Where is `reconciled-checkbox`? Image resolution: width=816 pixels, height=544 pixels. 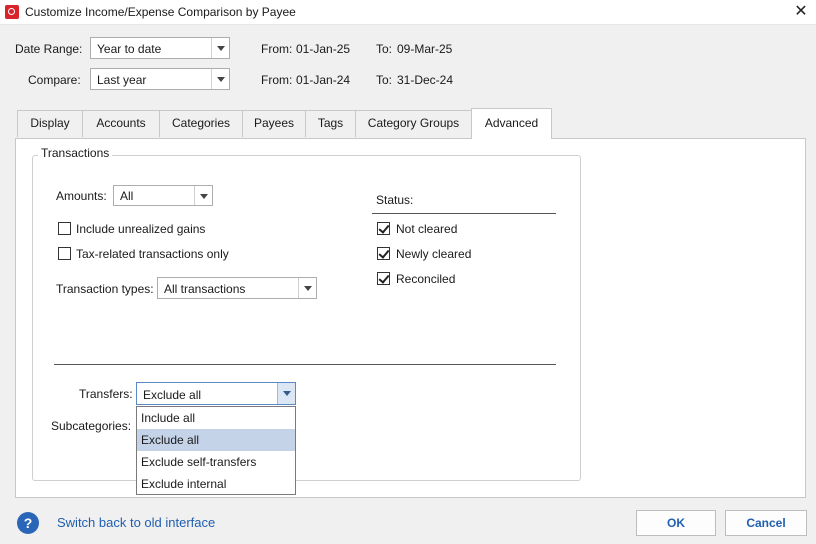
reconciled-checkbox is located at coordinates (383, 278).